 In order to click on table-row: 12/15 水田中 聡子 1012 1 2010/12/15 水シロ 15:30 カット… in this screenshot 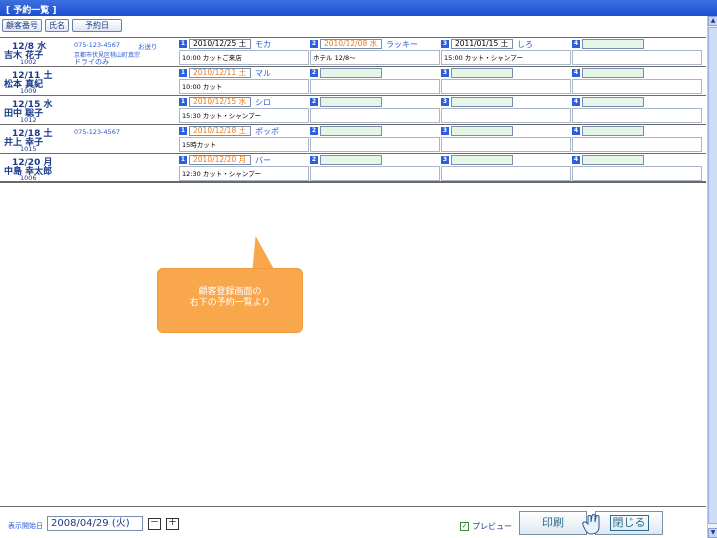, I will do `click(353, 110)`.